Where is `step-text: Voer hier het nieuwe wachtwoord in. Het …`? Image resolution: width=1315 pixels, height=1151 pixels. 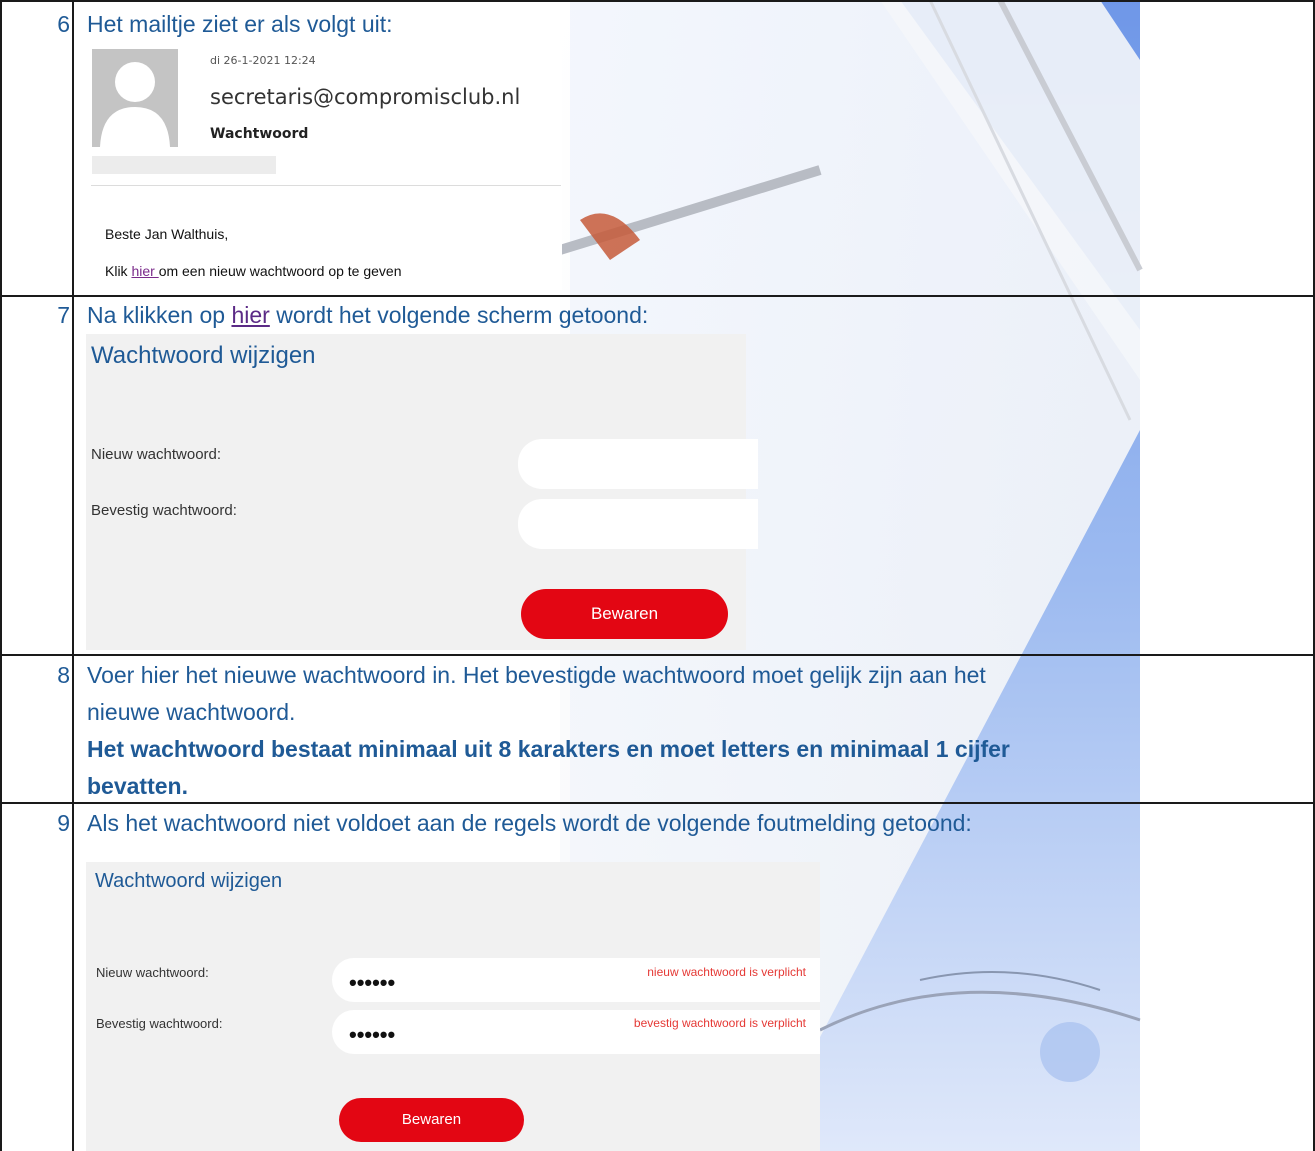
step-text: Voer hier het nieuwe wachtwoord in. Het … is located at coordinates (697, 731).